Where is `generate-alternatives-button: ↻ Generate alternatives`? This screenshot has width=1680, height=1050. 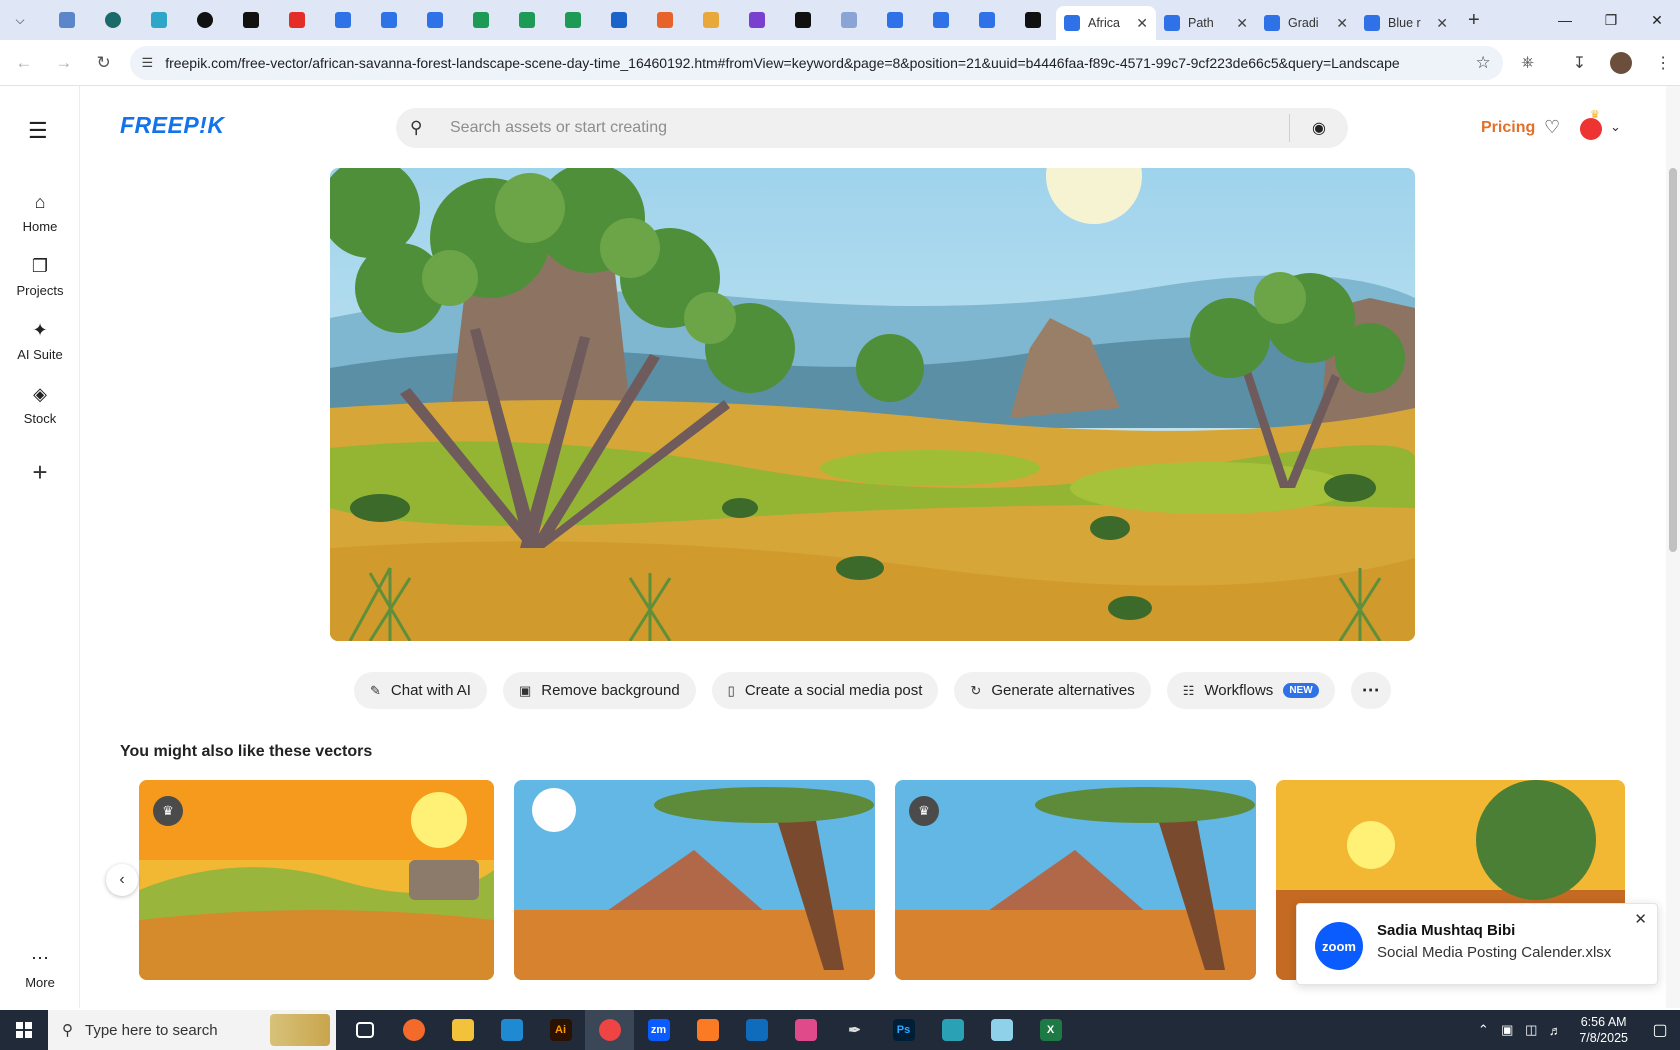
generate-alternatives-button: ↻ Generate alternatives is located at coordinates (1052, 690).